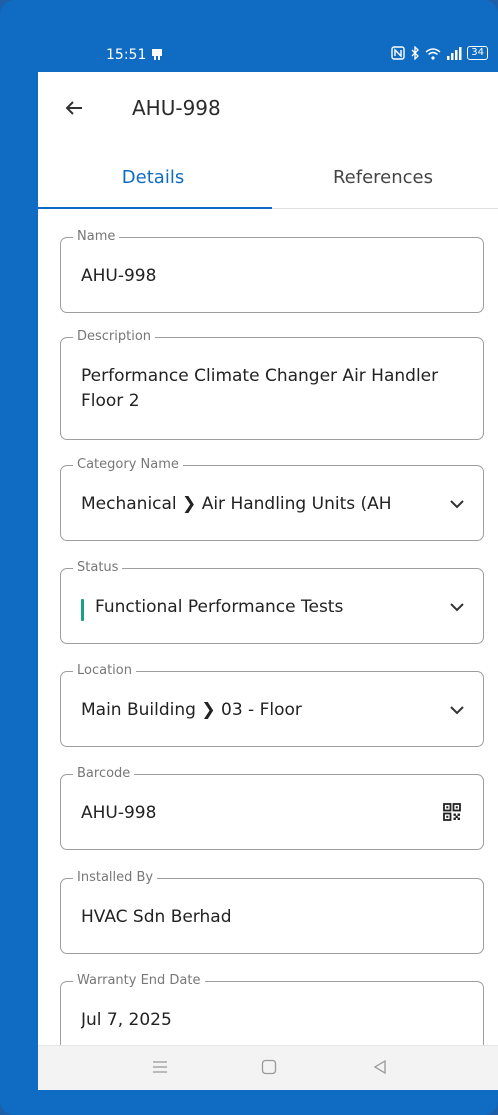 This screenshot has height=1115, width=498. I want to click on tab-details: Details, so click(153, 177).